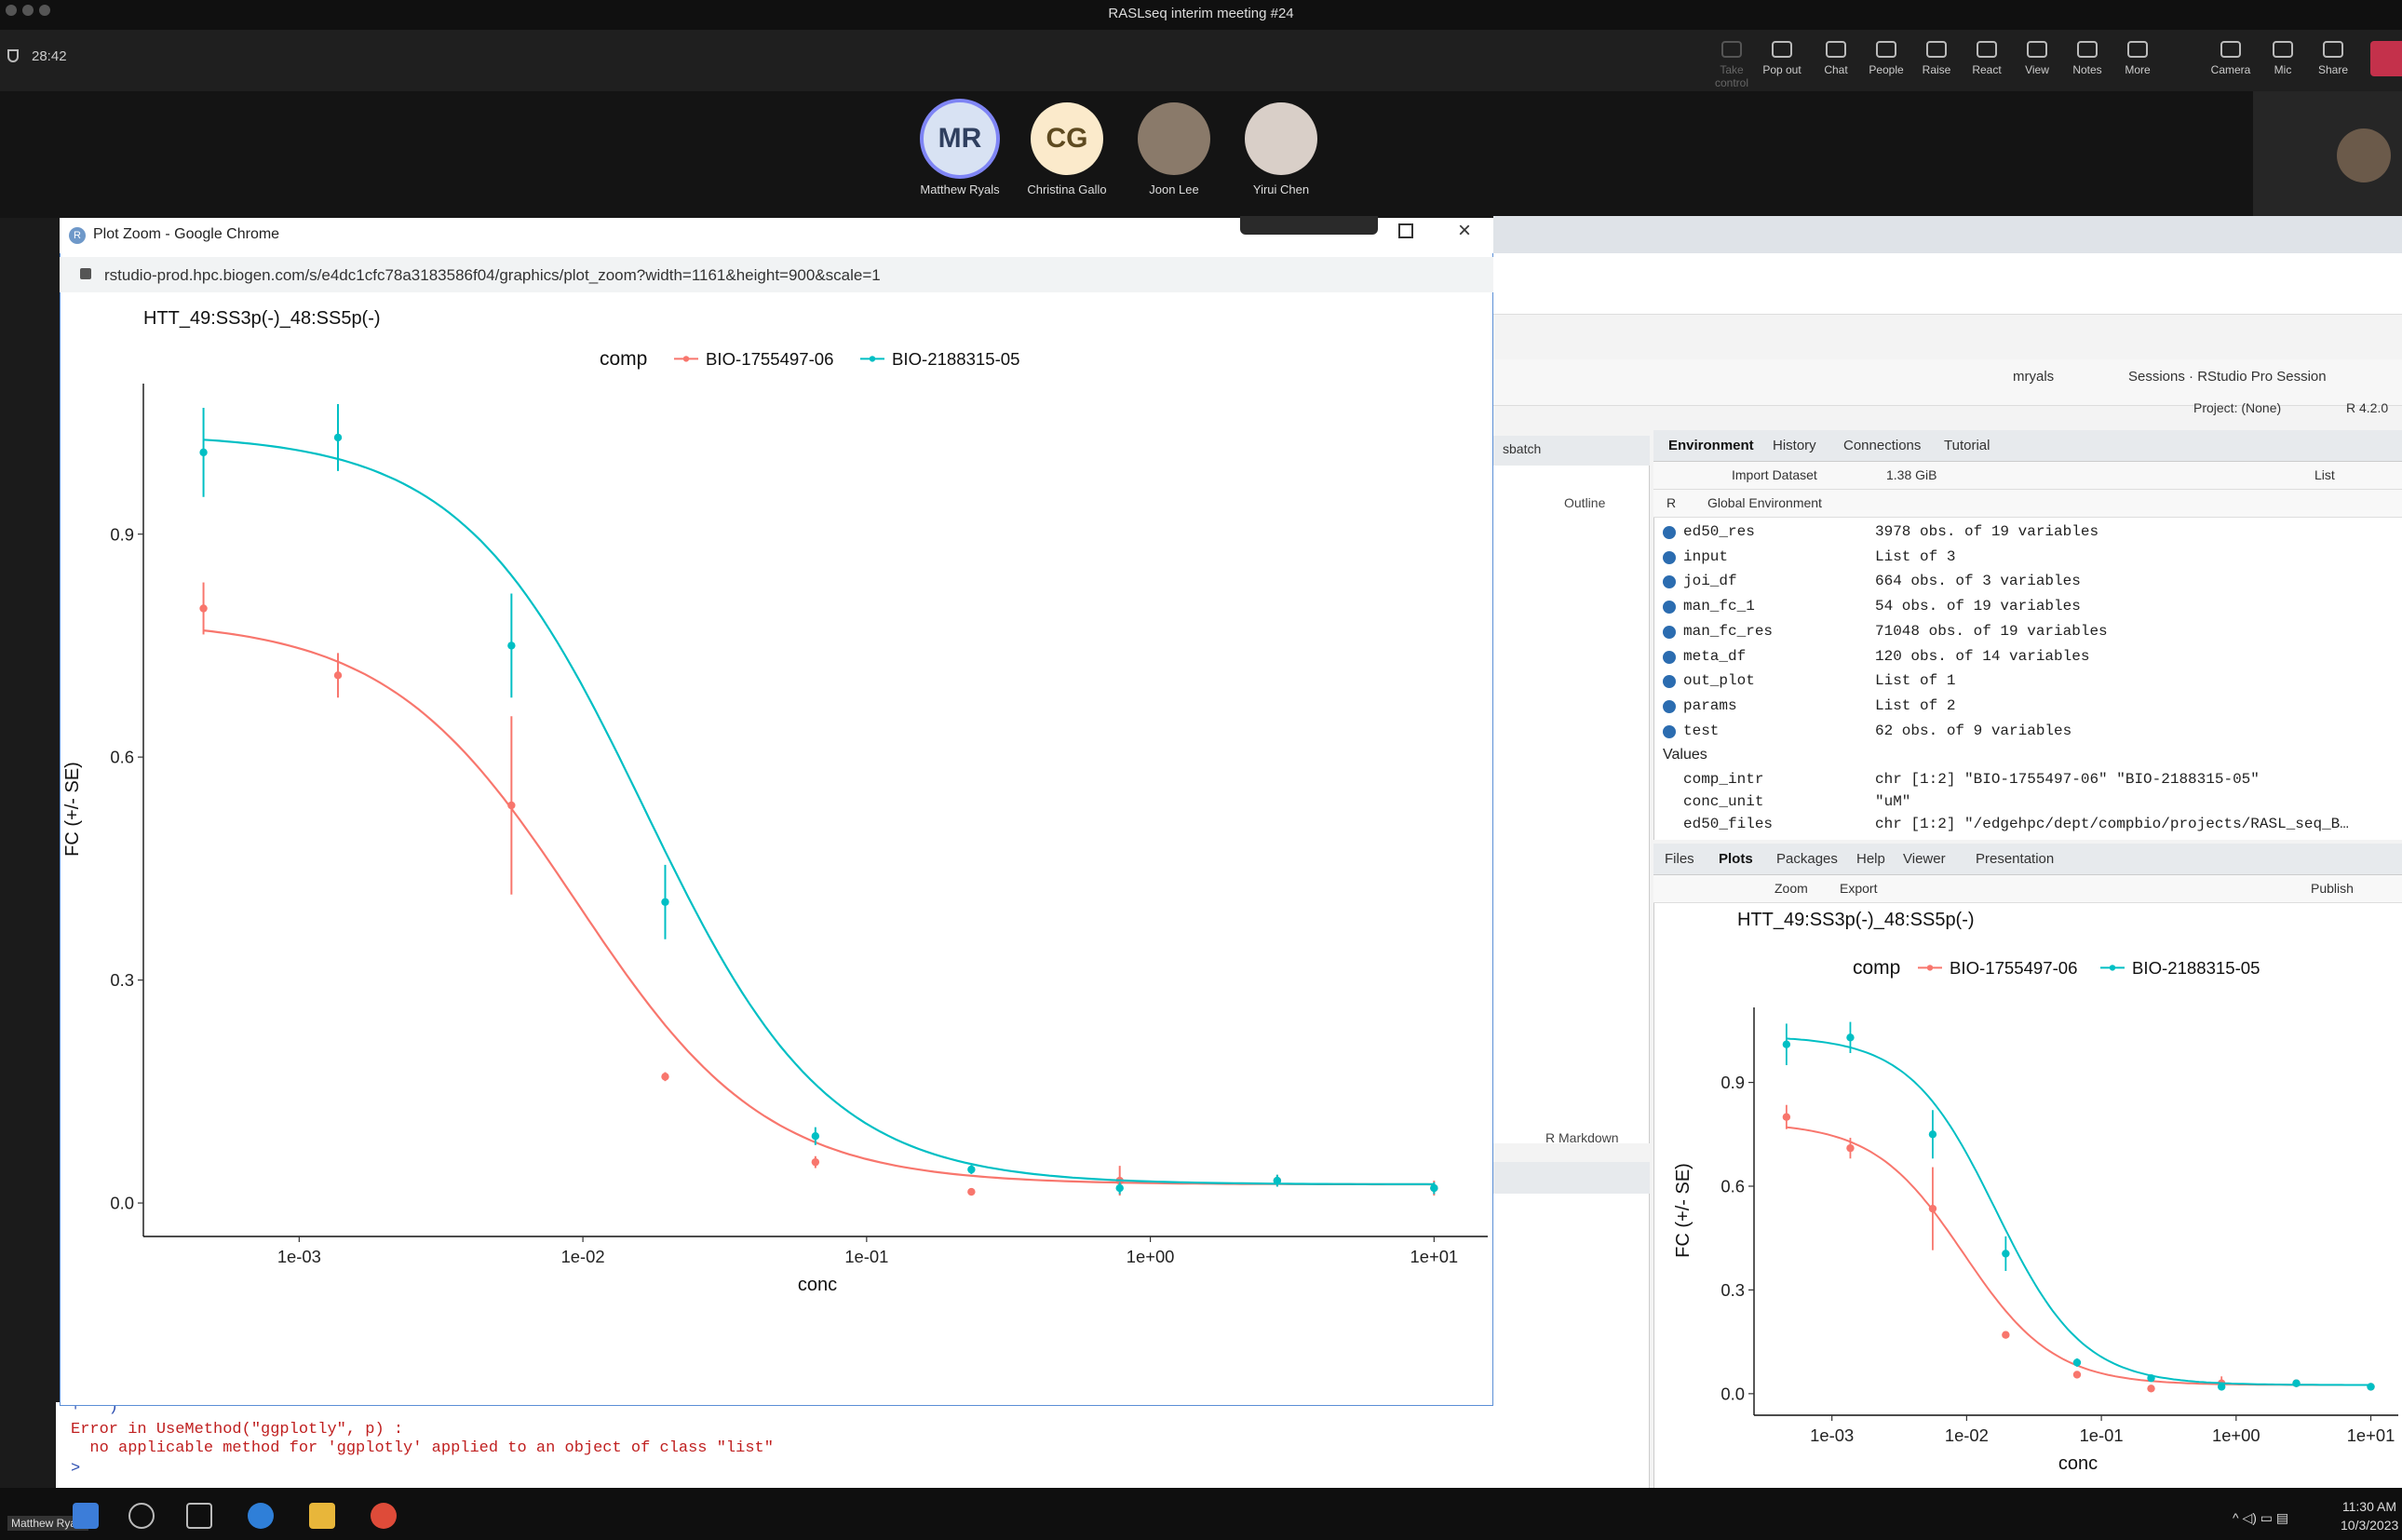  I want to click on tab-connections: Connections, so click(1882, 446).